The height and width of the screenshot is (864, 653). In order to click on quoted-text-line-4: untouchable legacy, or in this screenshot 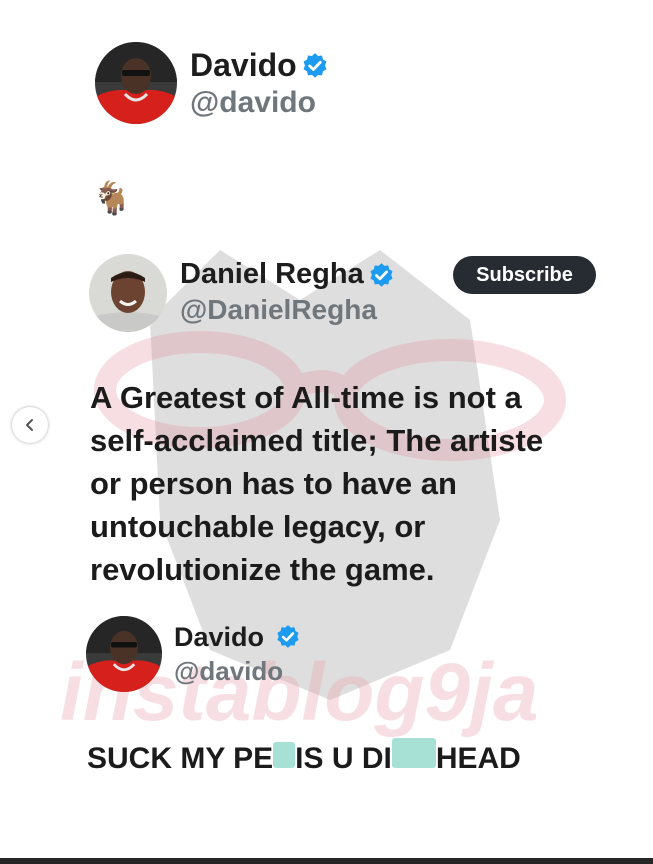, I will do `click(258, 526)`.